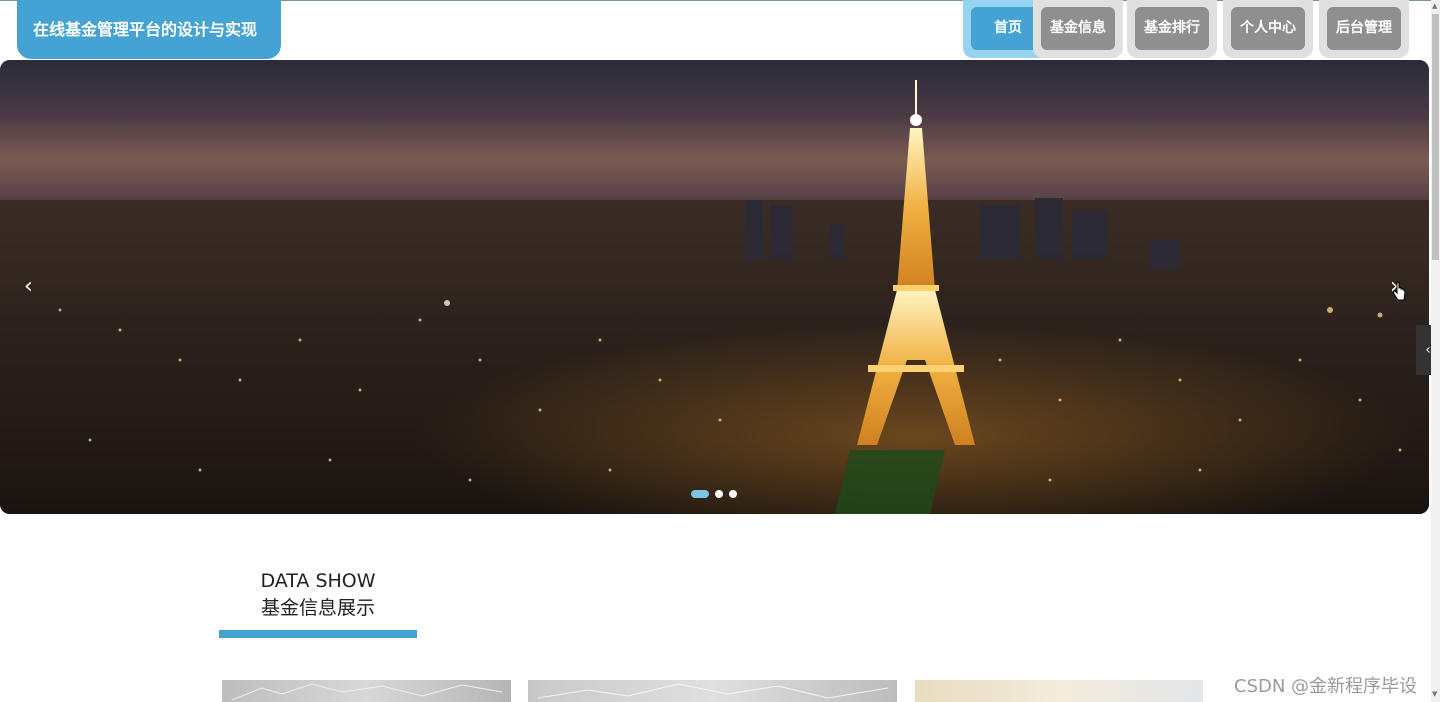  What do you see at coordinates (1435, 351) in the screenshot?
I see `page-scrollbar: ▲ ▼` at bounding box center [1435, 351].